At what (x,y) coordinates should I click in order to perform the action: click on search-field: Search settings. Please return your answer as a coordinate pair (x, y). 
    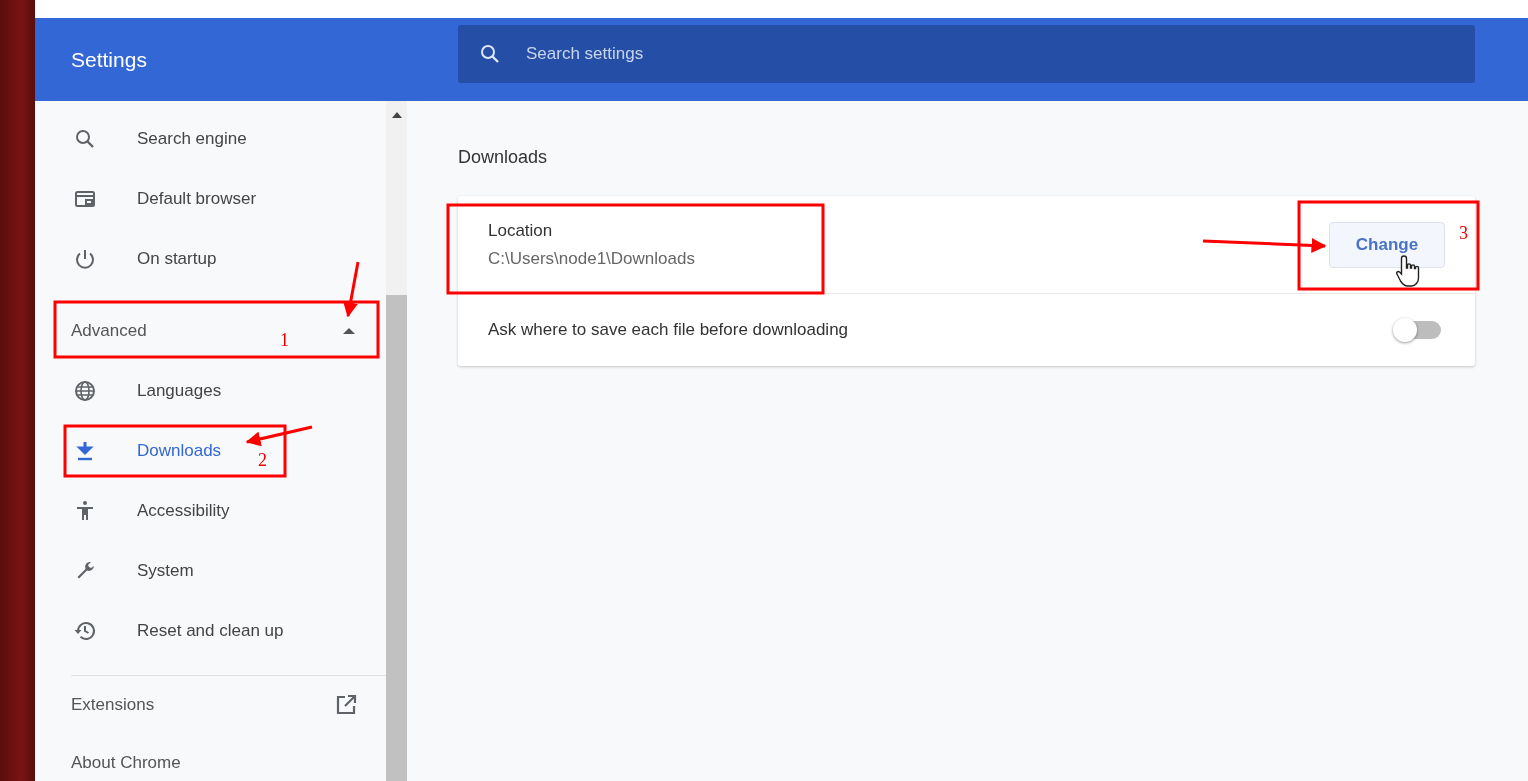
    Looking at the image, I should click on (966, 53).